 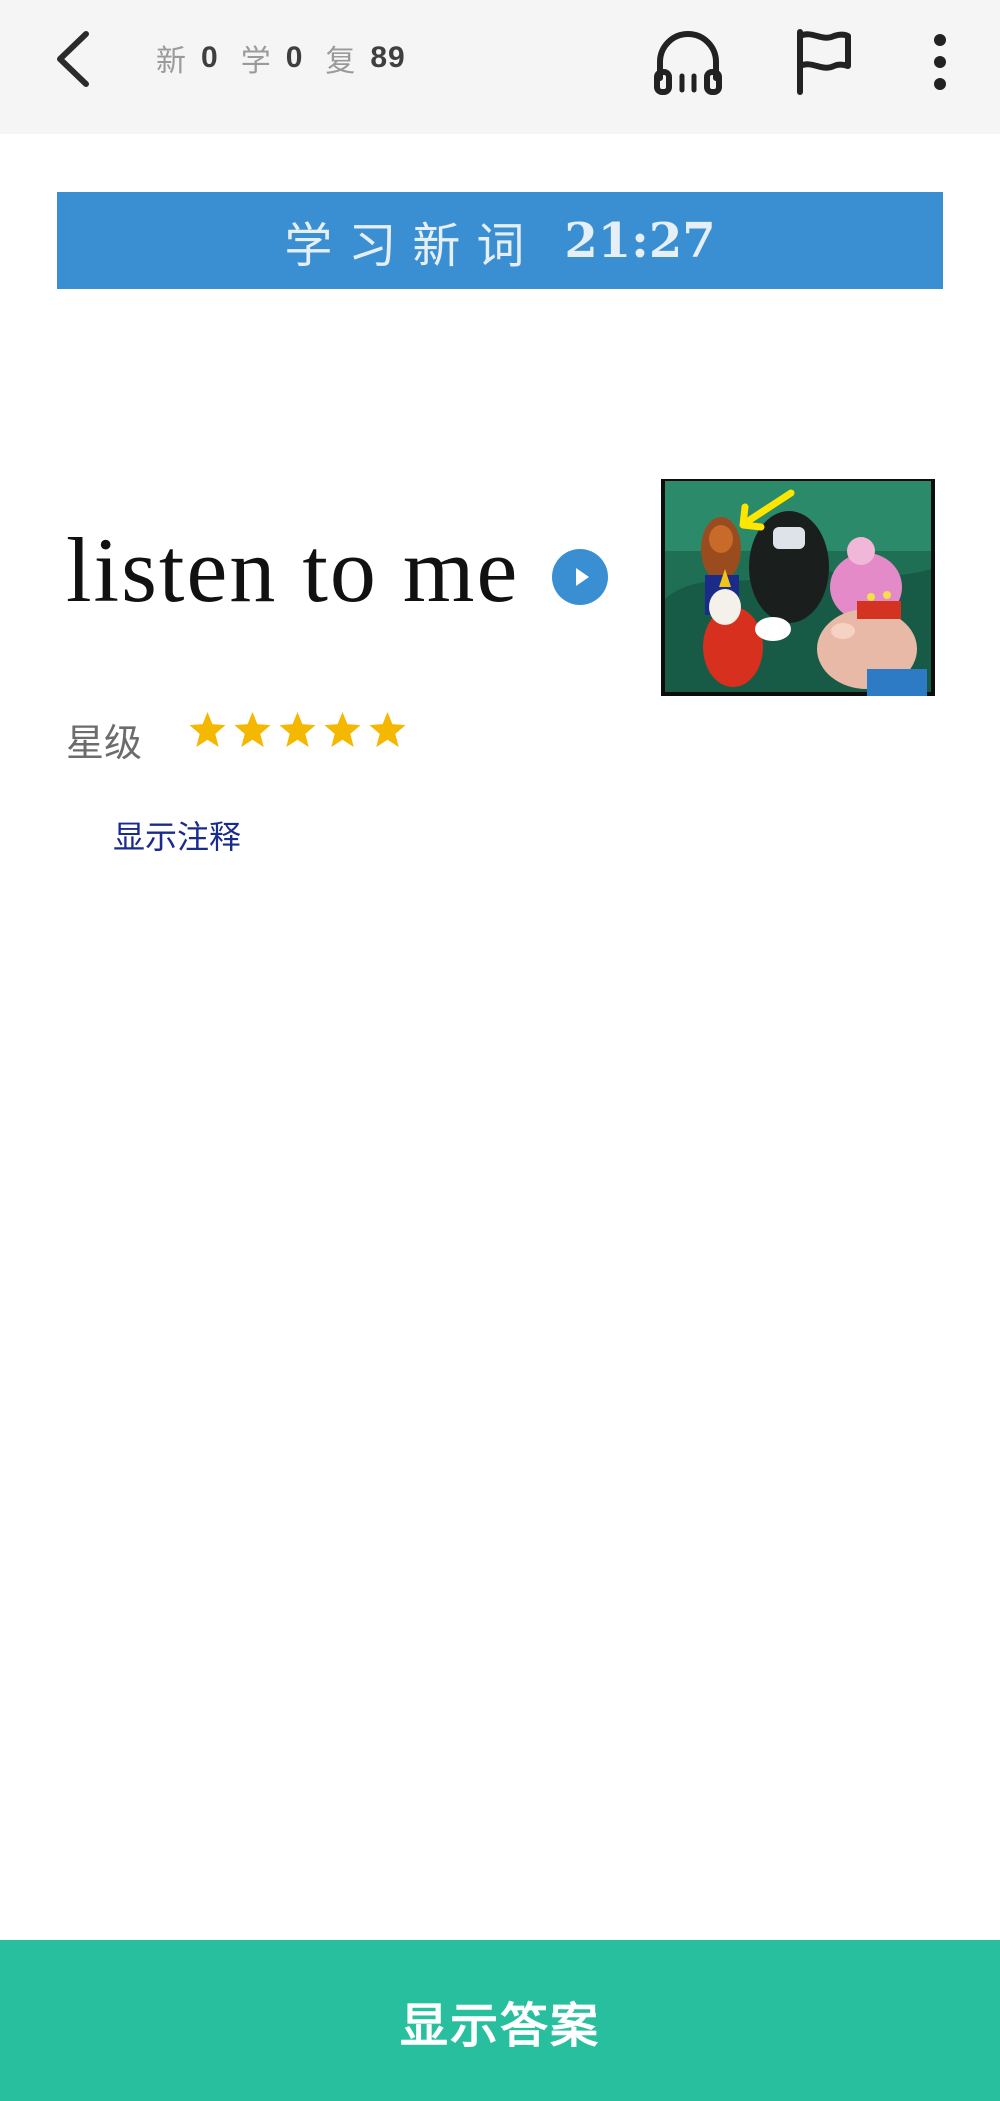 What do you see at coordinates (500, 67) in the screenshot?
I see `top-bar: 新 0 学 0 复 89` at bounding box center [500, 67].